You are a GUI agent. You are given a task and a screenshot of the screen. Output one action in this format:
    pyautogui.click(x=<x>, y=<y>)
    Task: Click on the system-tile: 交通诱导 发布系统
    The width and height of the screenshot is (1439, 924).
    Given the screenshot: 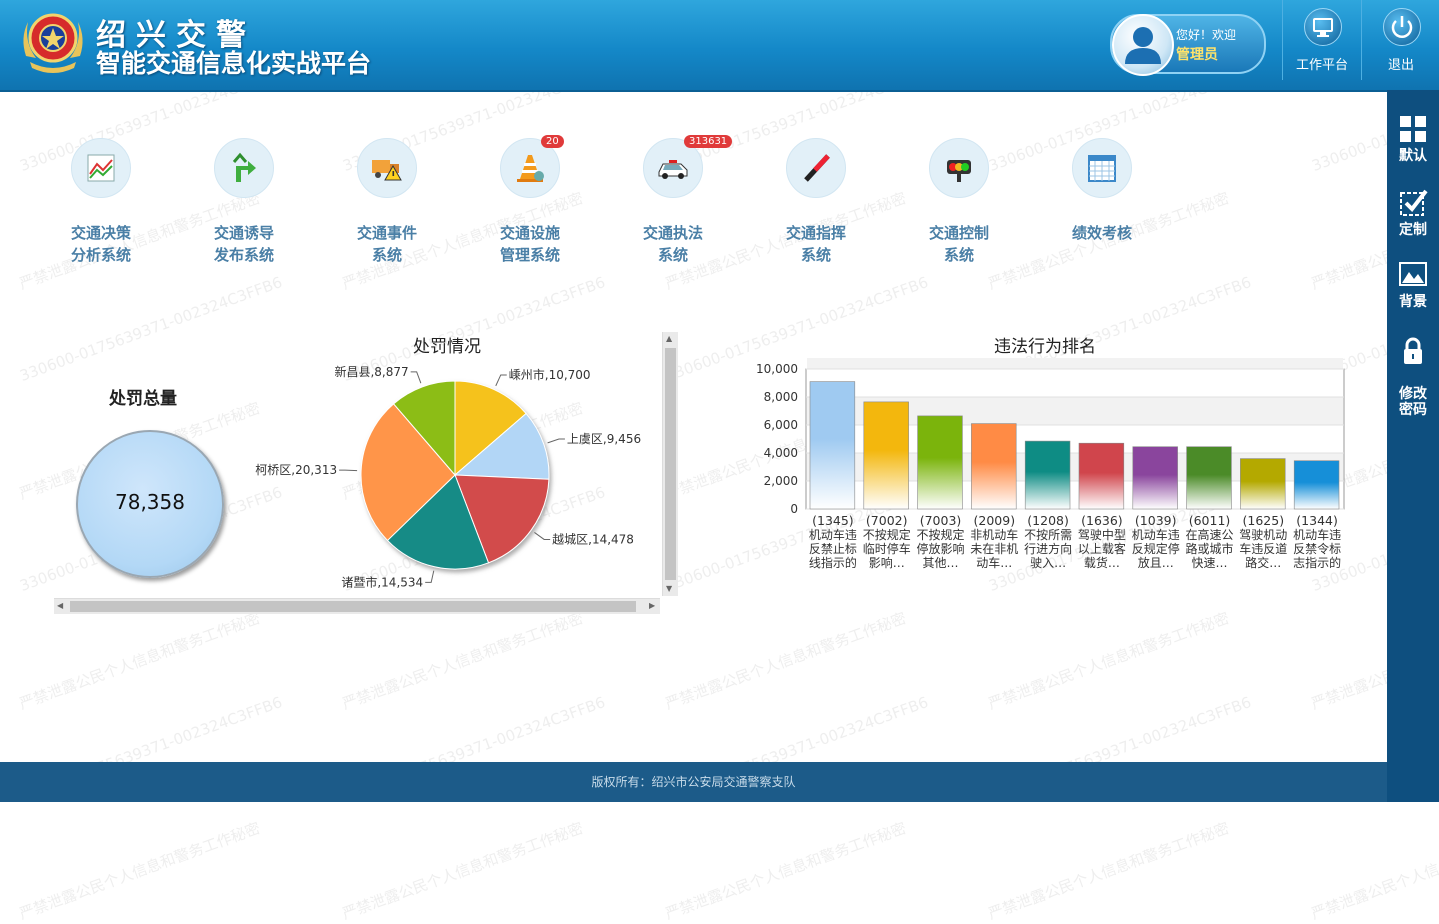 What is the action you would take?
    pyautogui.click(x=244, y=202)
    